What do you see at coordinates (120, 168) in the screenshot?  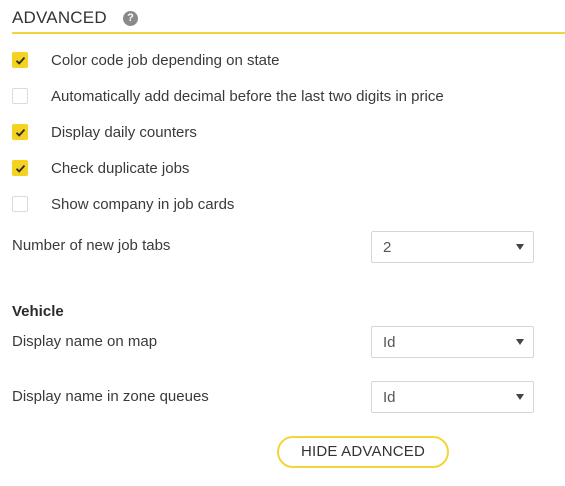 I see `duplicate-jobs-label: Check duplicate jobs` at bounding box center [120, 168].